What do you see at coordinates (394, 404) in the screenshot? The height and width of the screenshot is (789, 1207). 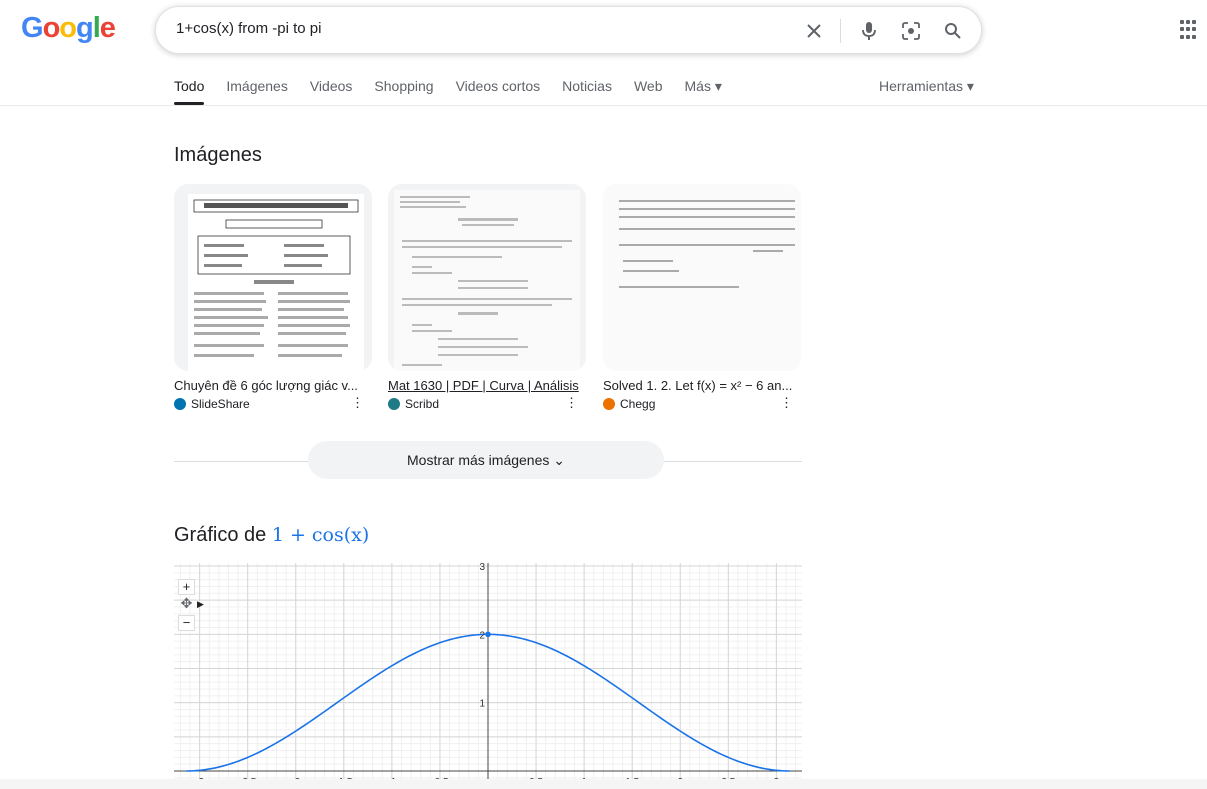 I see `scribd-favicon-icon` at bounding box center [394, 404].